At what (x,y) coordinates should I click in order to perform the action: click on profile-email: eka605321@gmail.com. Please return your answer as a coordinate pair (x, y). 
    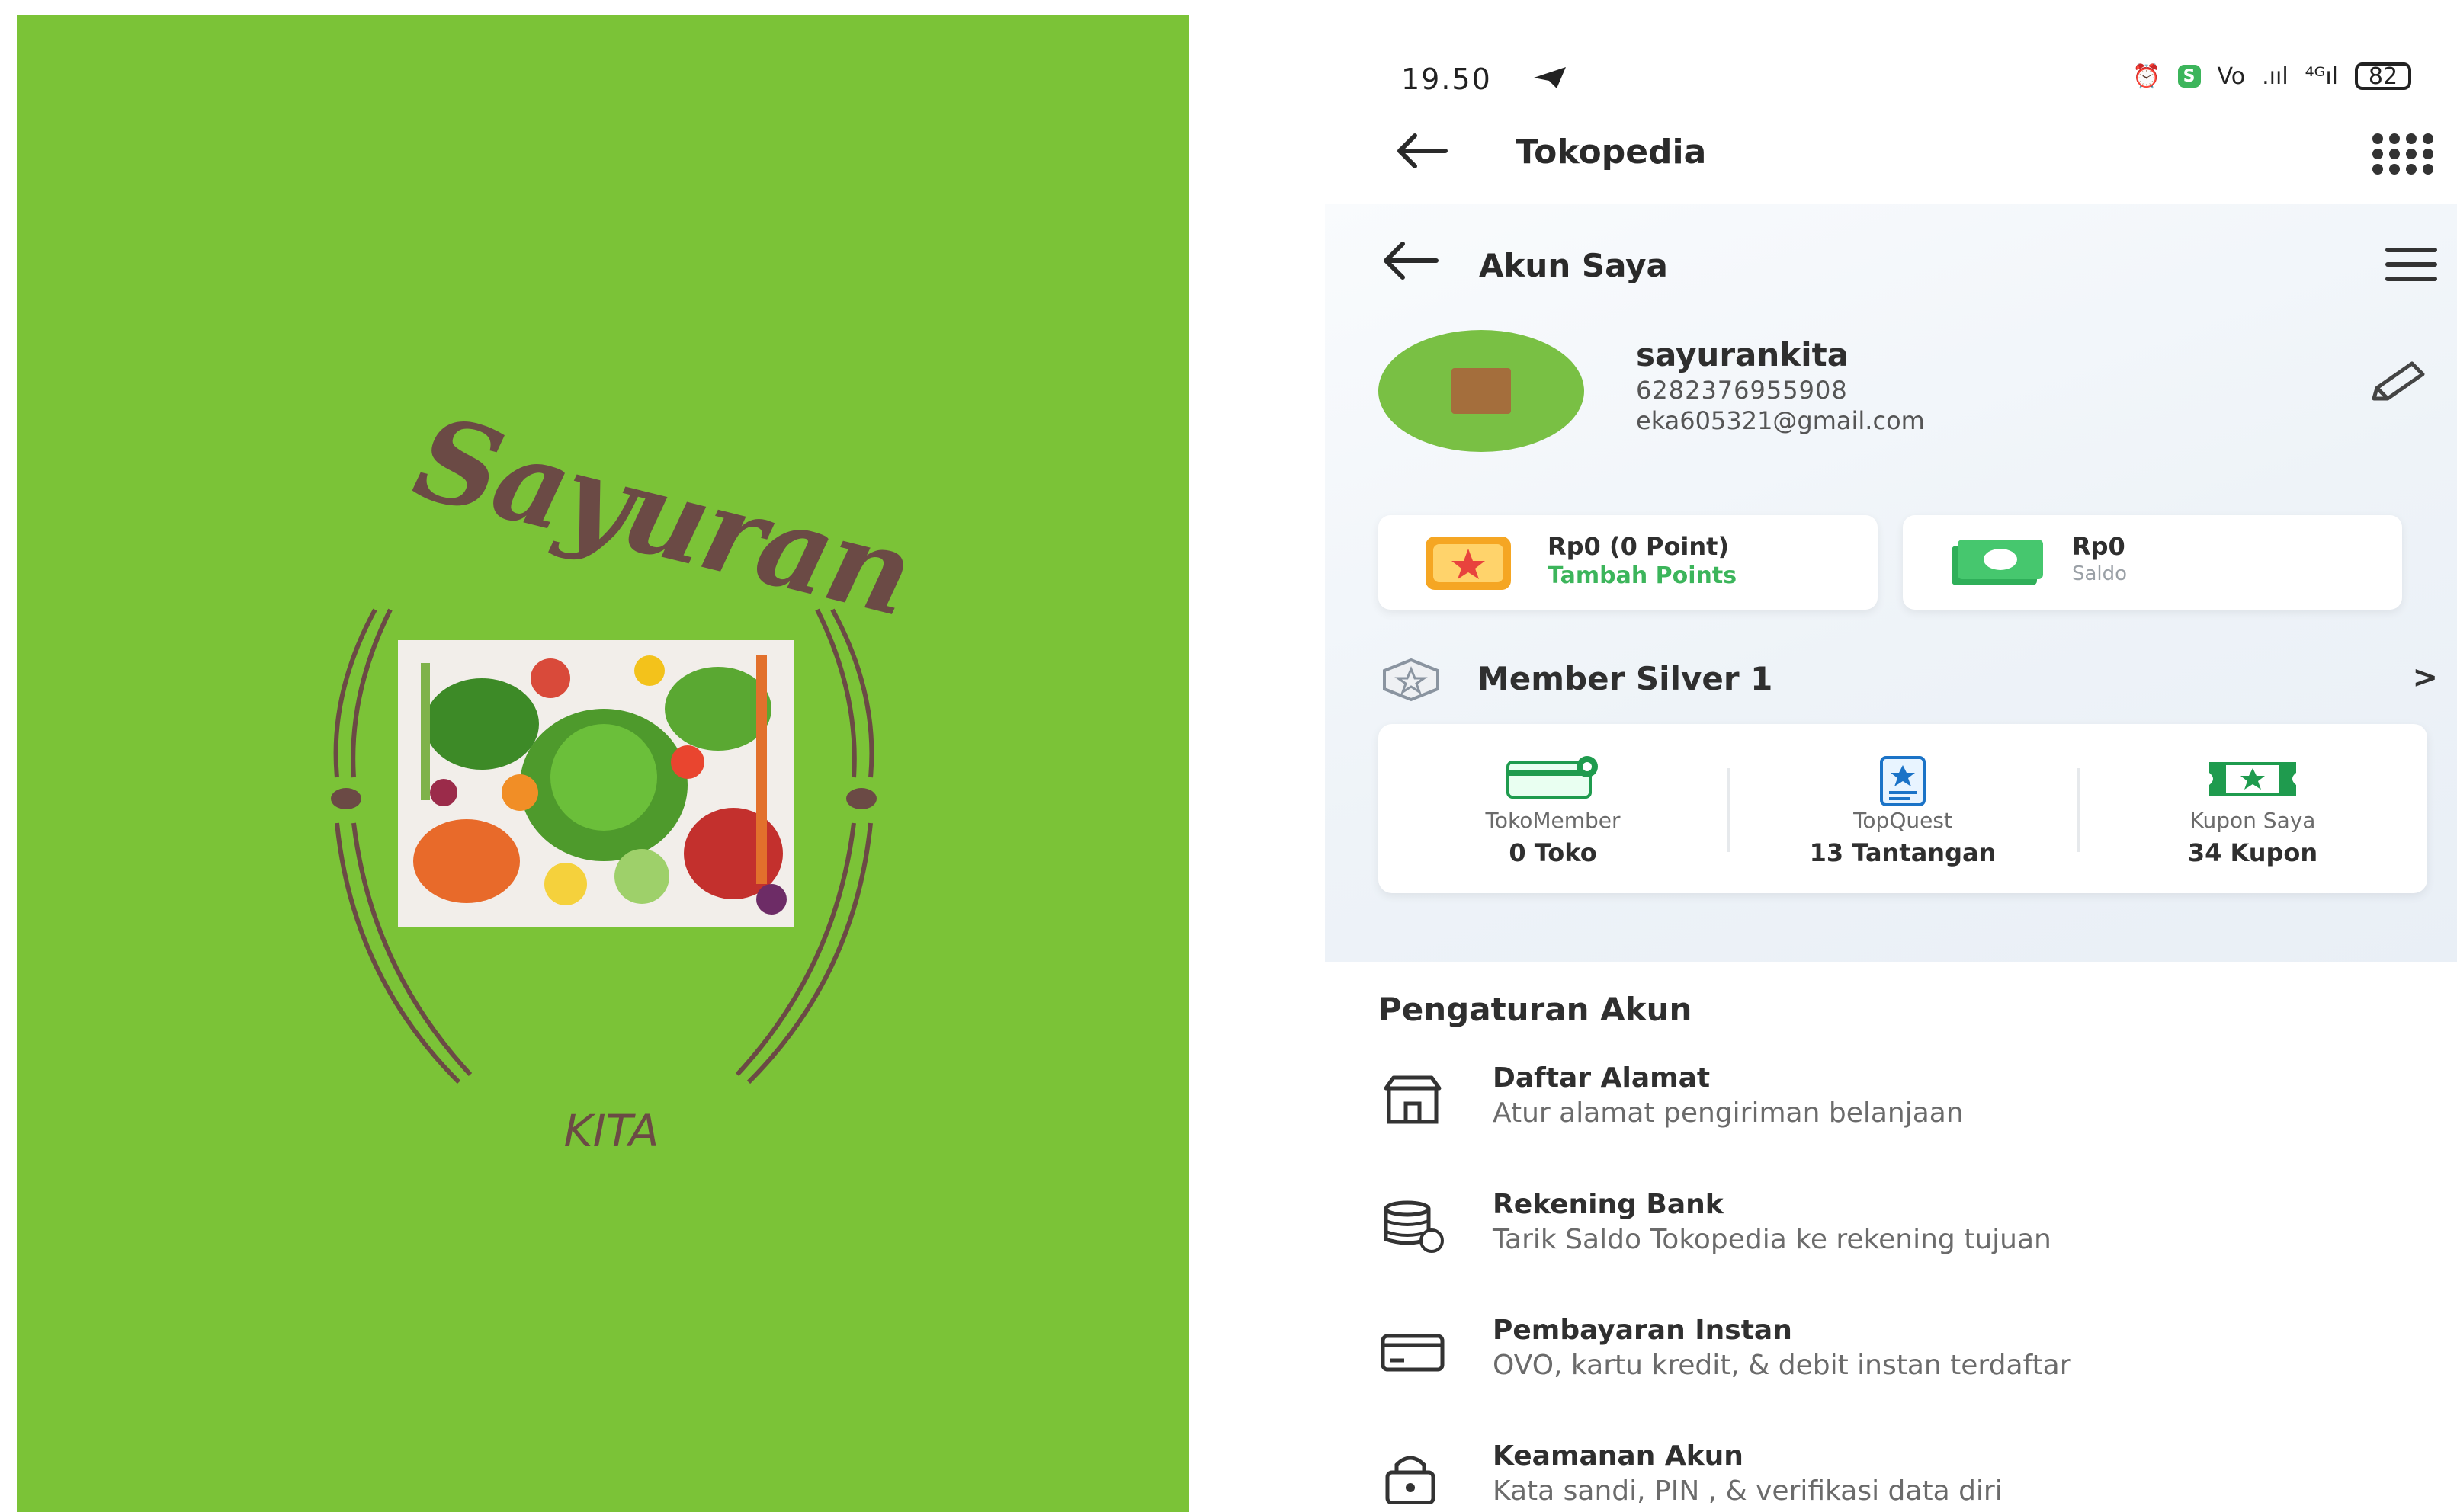
    Looking at the image, I should click on (1780, 420).